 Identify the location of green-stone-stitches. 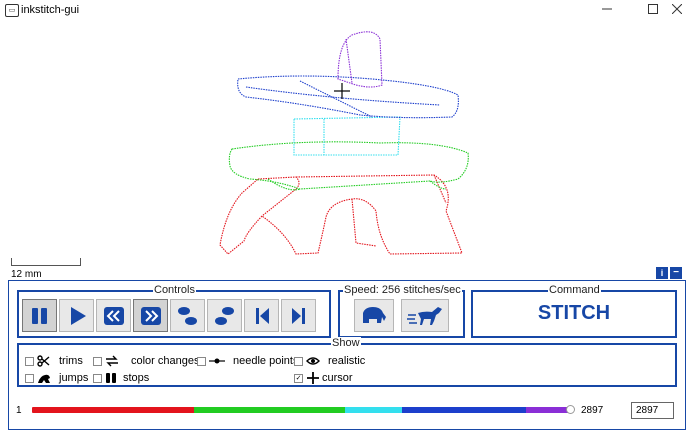
(348, 165).